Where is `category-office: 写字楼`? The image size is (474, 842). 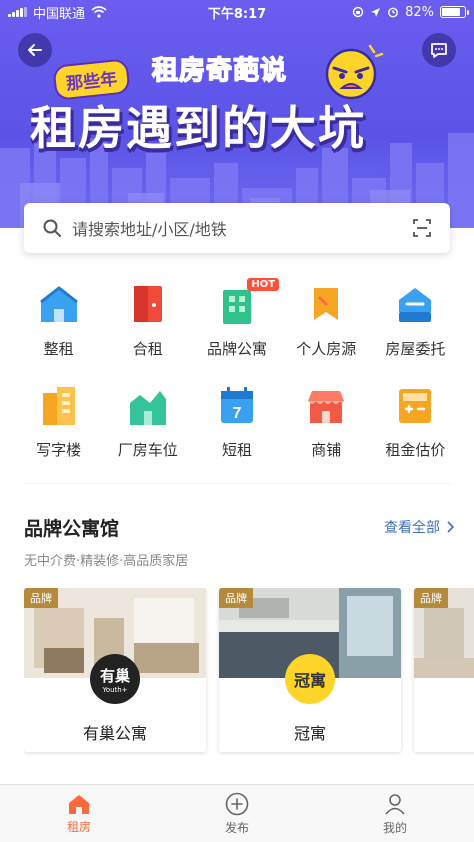
category-office: 写字楼 is located at coordinates (58, 421).